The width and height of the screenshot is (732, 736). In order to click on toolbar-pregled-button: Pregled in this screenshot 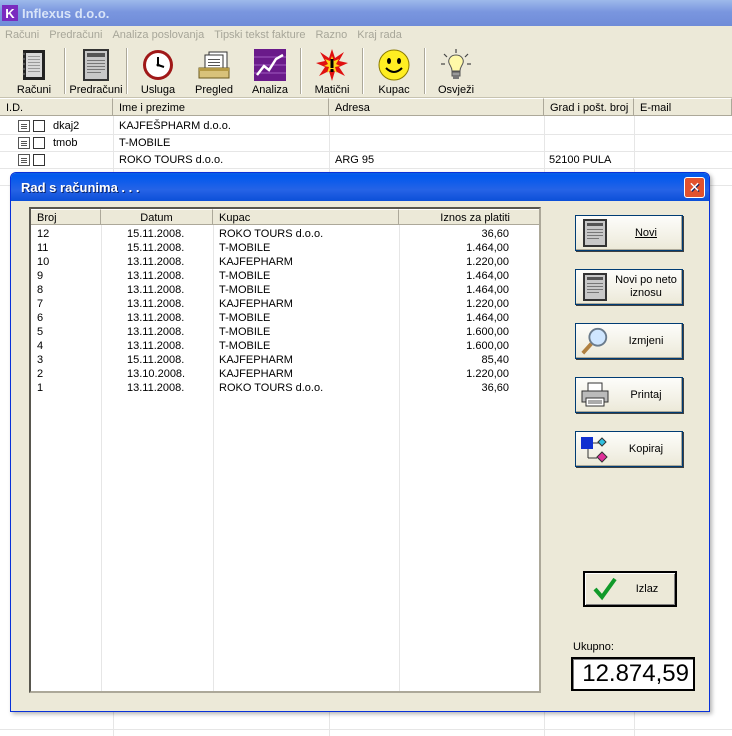, I will do `click(214, 71)`.